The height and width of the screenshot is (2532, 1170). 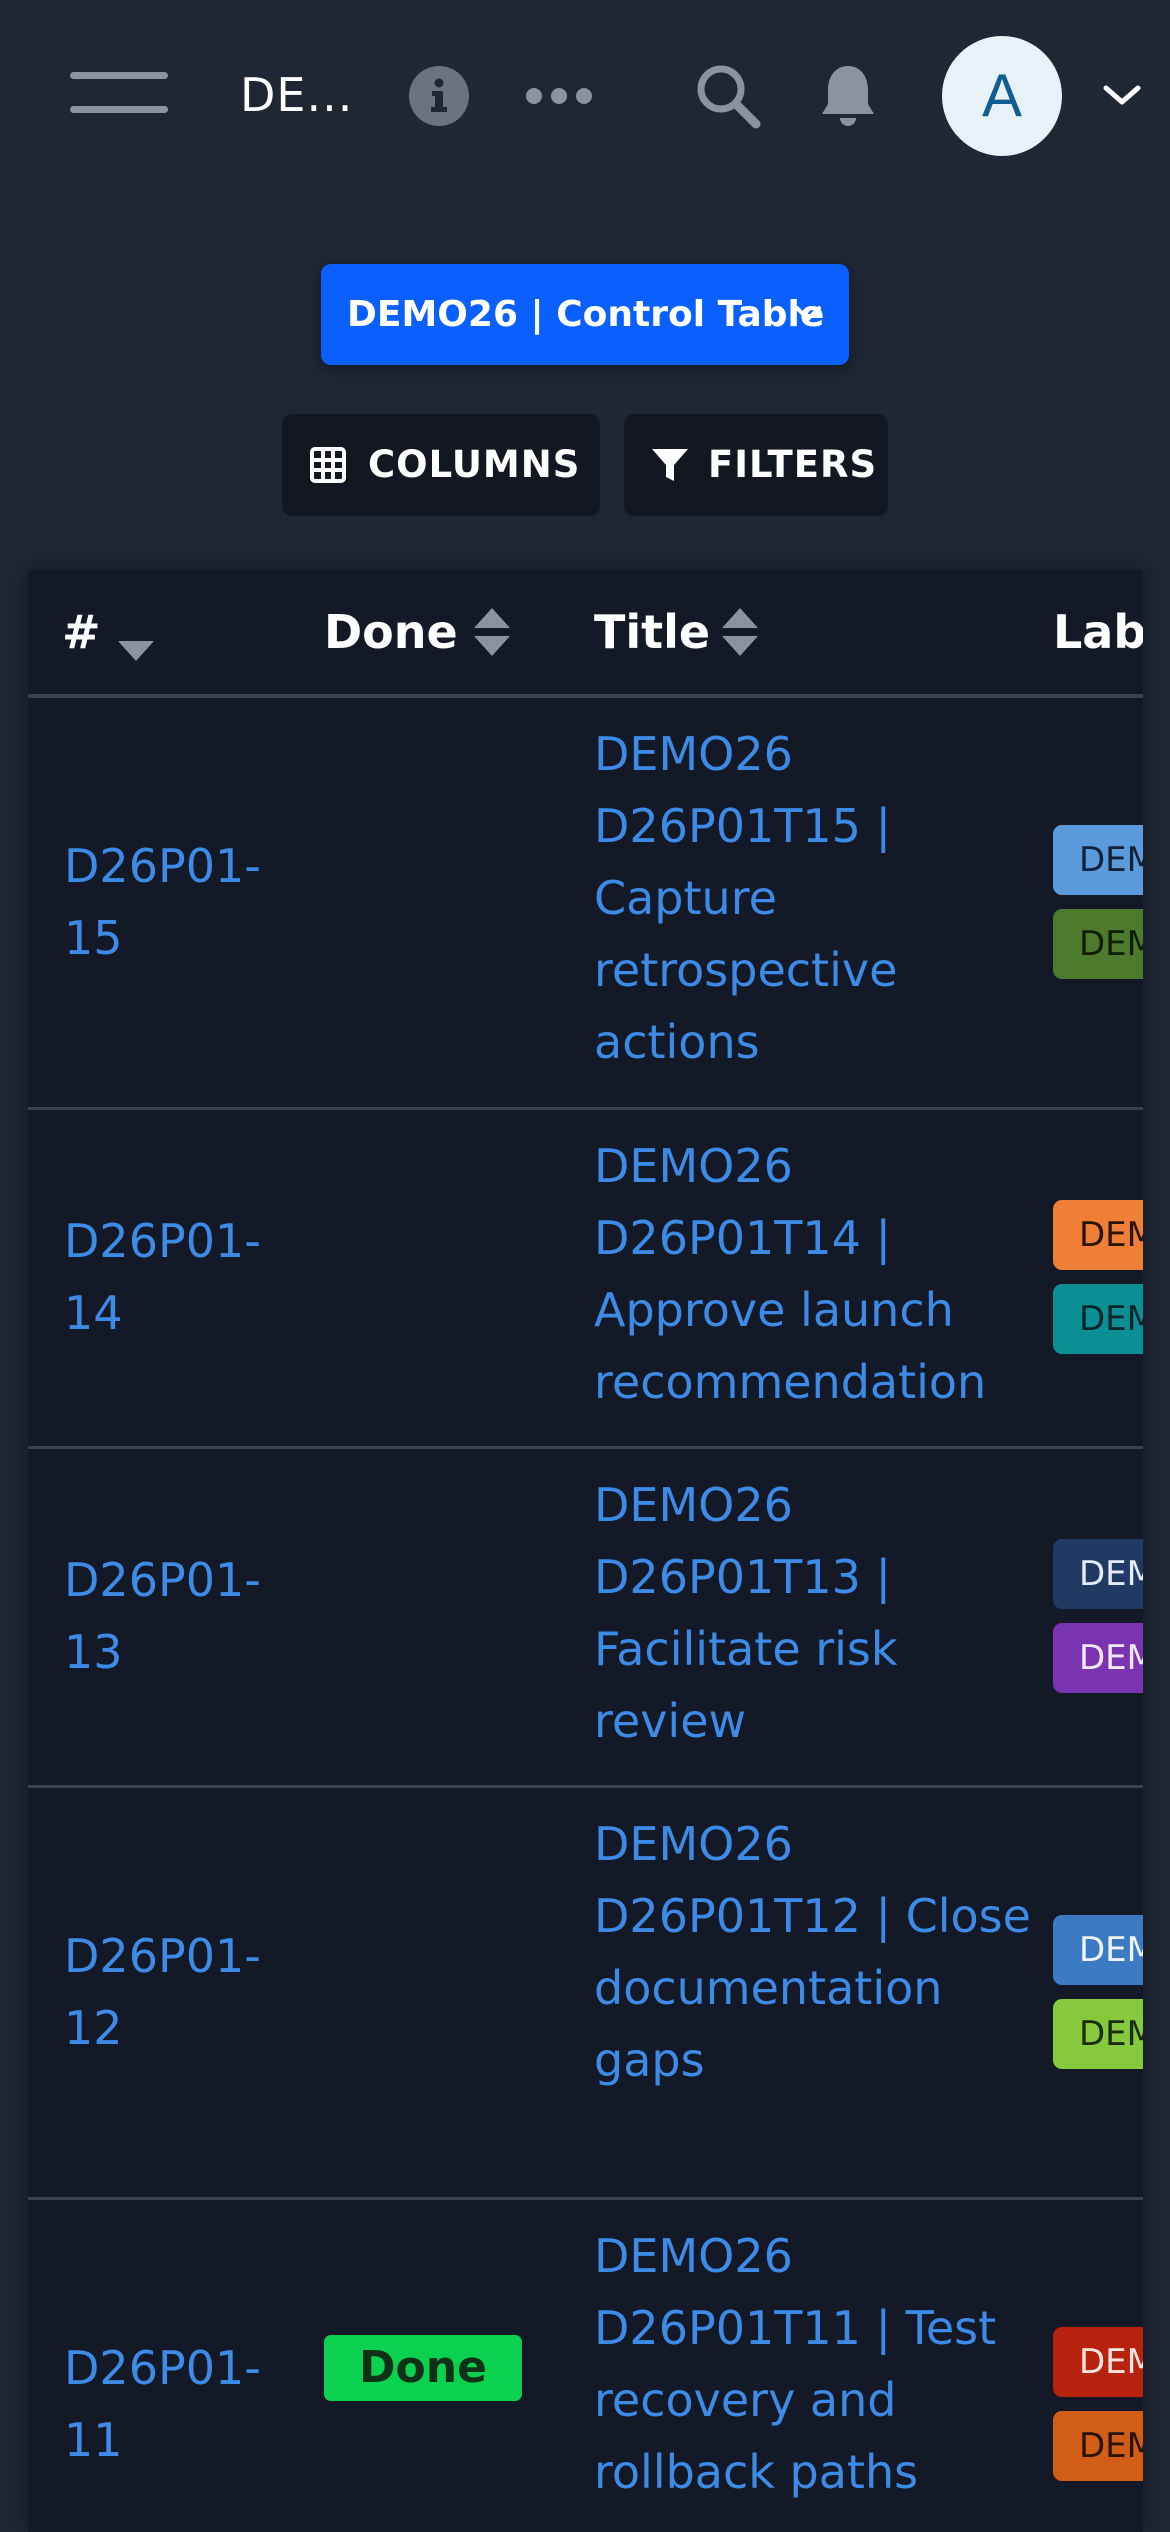 I want to click on column-header-labels-label: Labe, so click(x=1098, y=632).